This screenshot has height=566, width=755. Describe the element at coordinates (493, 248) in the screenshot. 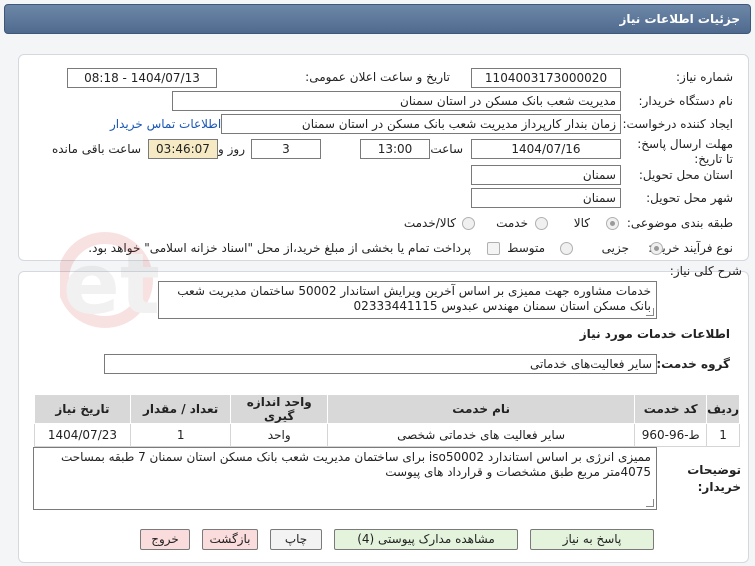

I see `treasury-checkbox` at that location.